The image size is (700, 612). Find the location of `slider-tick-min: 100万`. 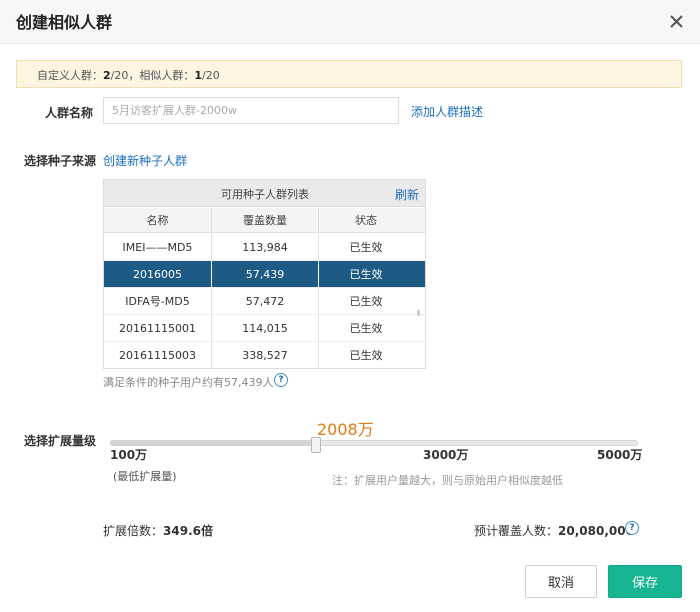

slider-tick-min: 100万 is located at coordinates (129, 455).